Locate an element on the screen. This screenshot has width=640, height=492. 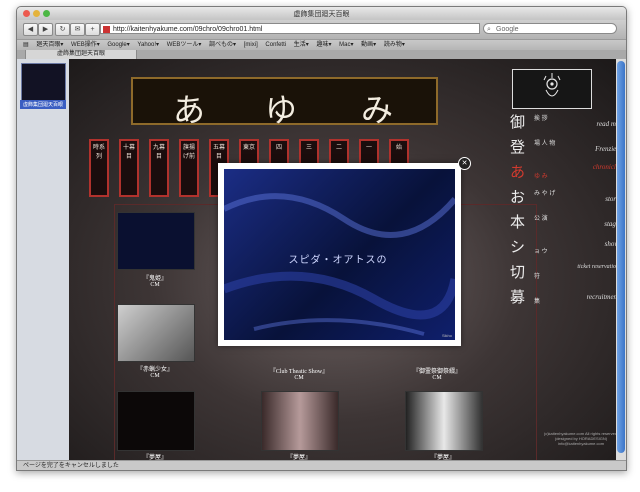
forward-button: ▶ is located at coordinates (45, 29).